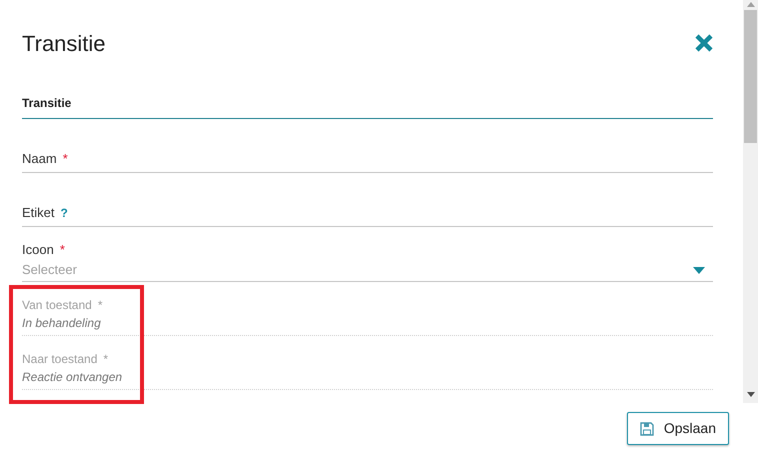 This screenshot has width=758, height=464. I want to click on help-icon: ?, so click(64, 213).